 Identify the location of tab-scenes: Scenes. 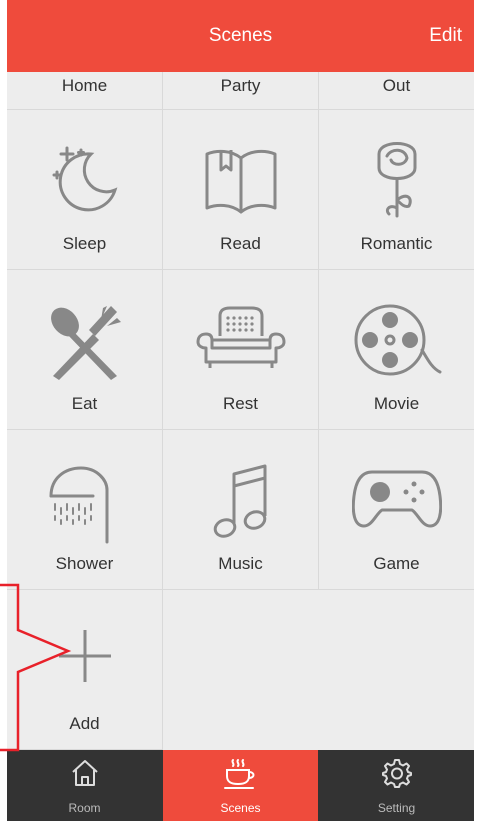
(240, 785).